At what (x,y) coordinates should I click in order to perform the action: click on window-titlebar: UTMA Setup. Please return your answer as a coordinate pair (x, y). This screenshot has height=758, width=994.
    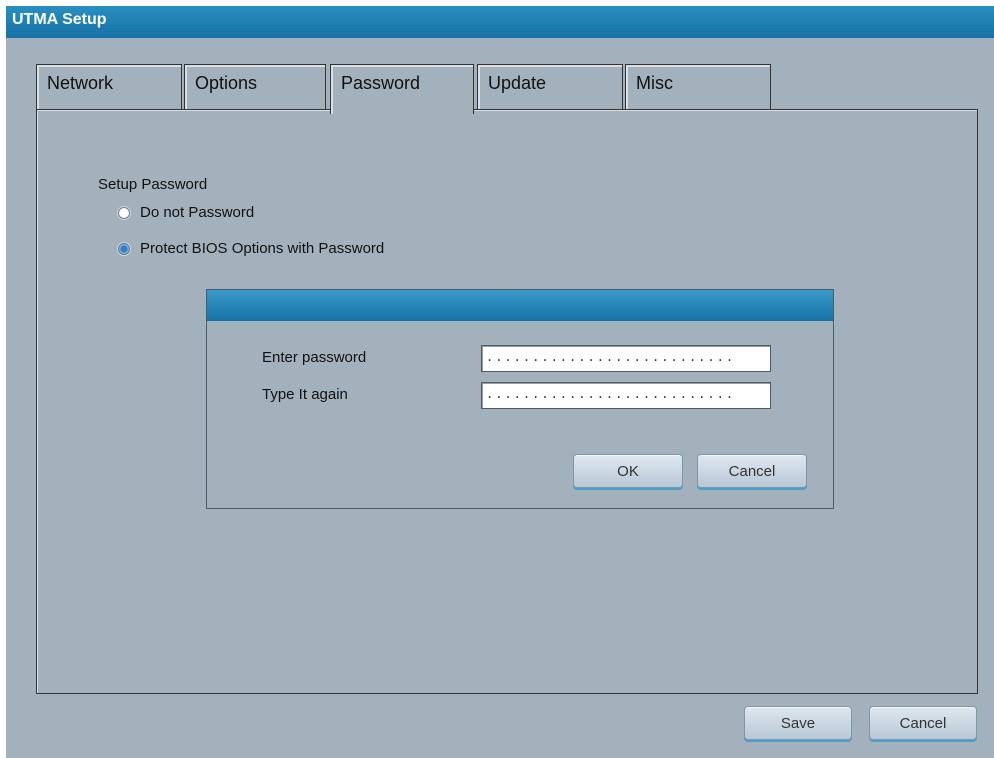
    Looking at the image, I should click on (500, 22).